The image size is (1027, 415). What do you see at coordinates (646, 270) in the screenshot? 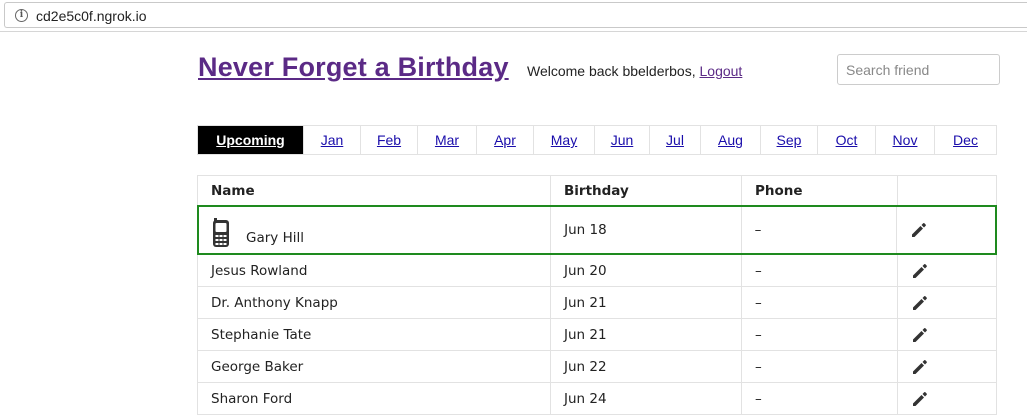
I see `birthday-cell: Jun 20` at bounding box center [646, 270].